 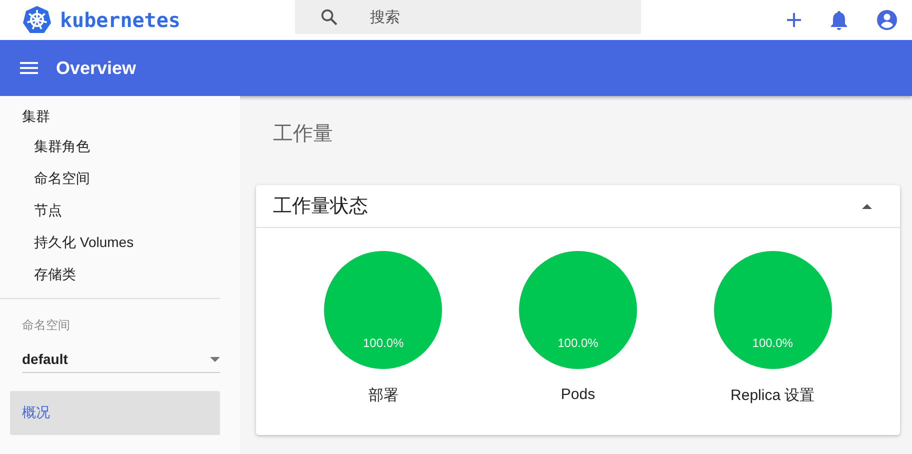 What do you see at coordinates (329, 17) in the screenshot?
I see `search-icon` at bounding box center [329, 17].